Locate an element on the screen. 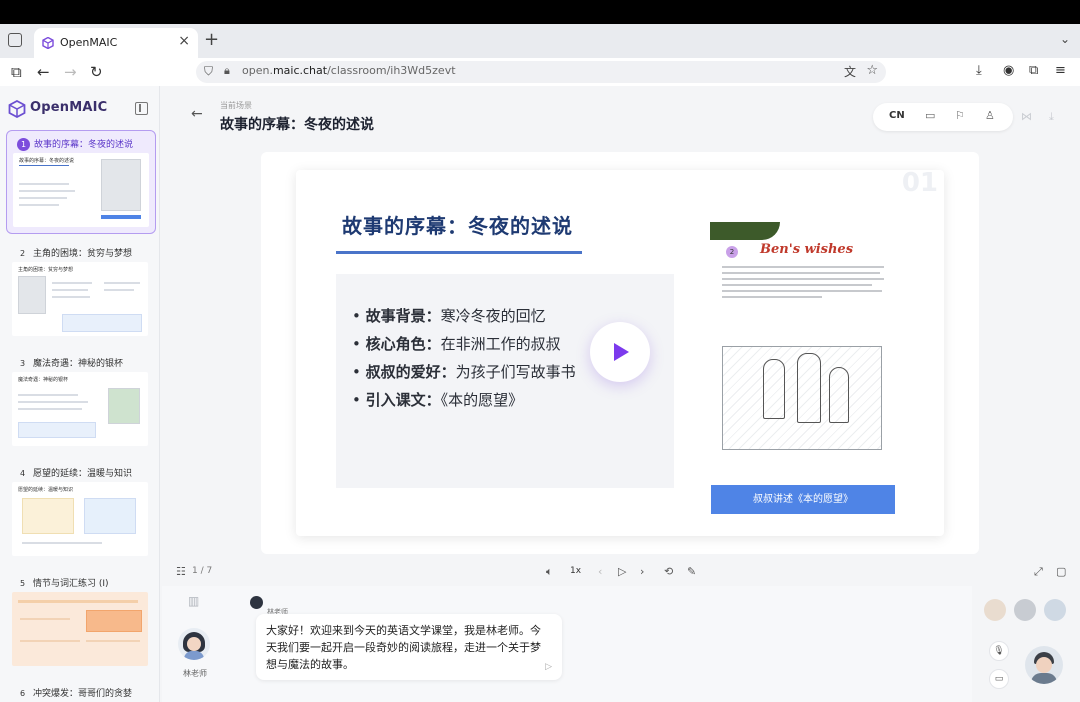 Image resolution: width=1080 pixels, height=702 pixels. loop-icon: ⟲ is located at coordinates (668, 571).